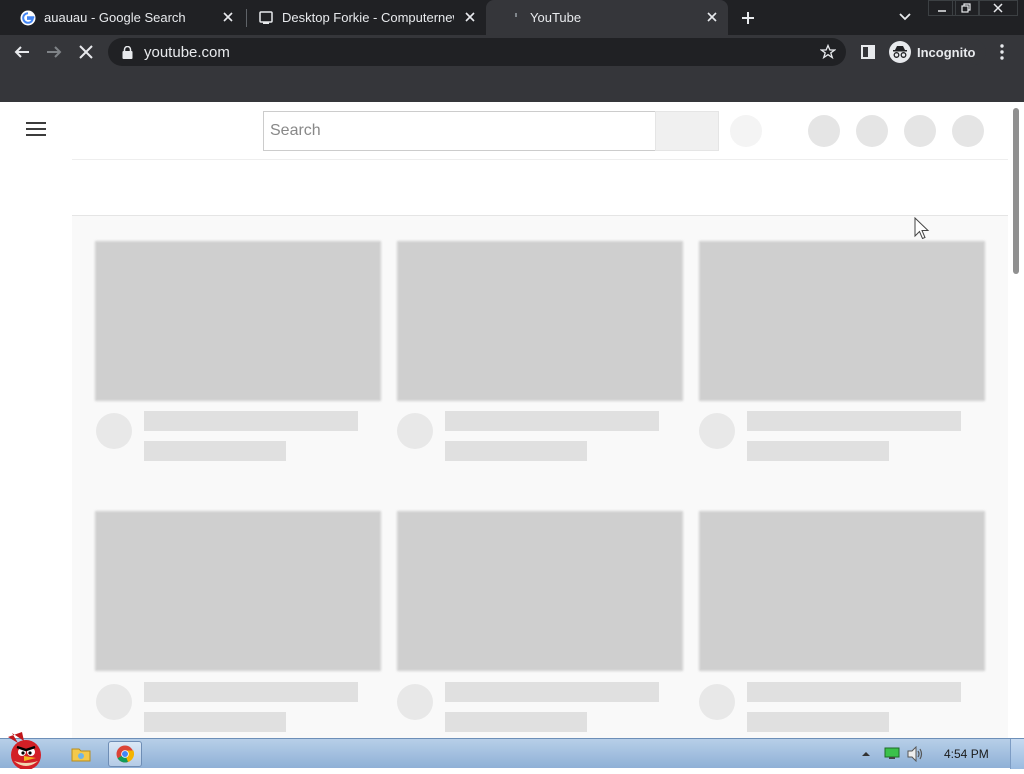  I want to click on address-bar: youtube.com, so click(477, 52).